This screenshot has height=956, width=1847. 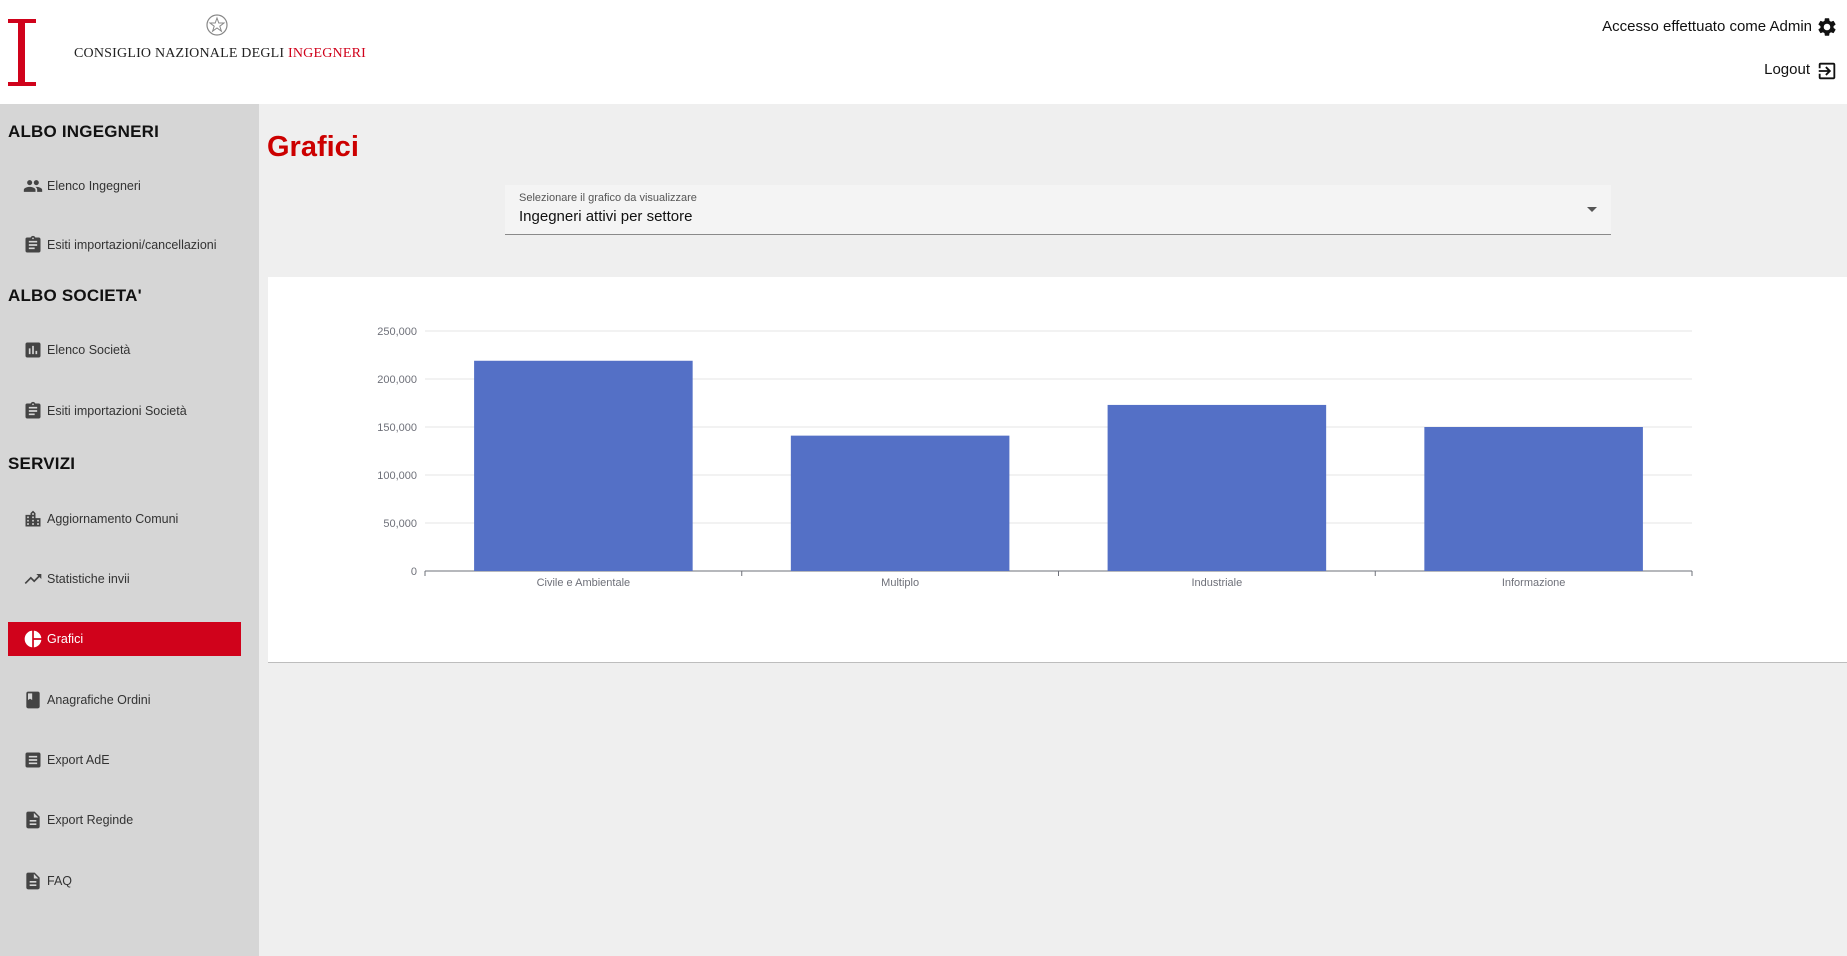 I want to click on sidebar-item-label: Esiti importazioni Società, so click(x=117, y=411).